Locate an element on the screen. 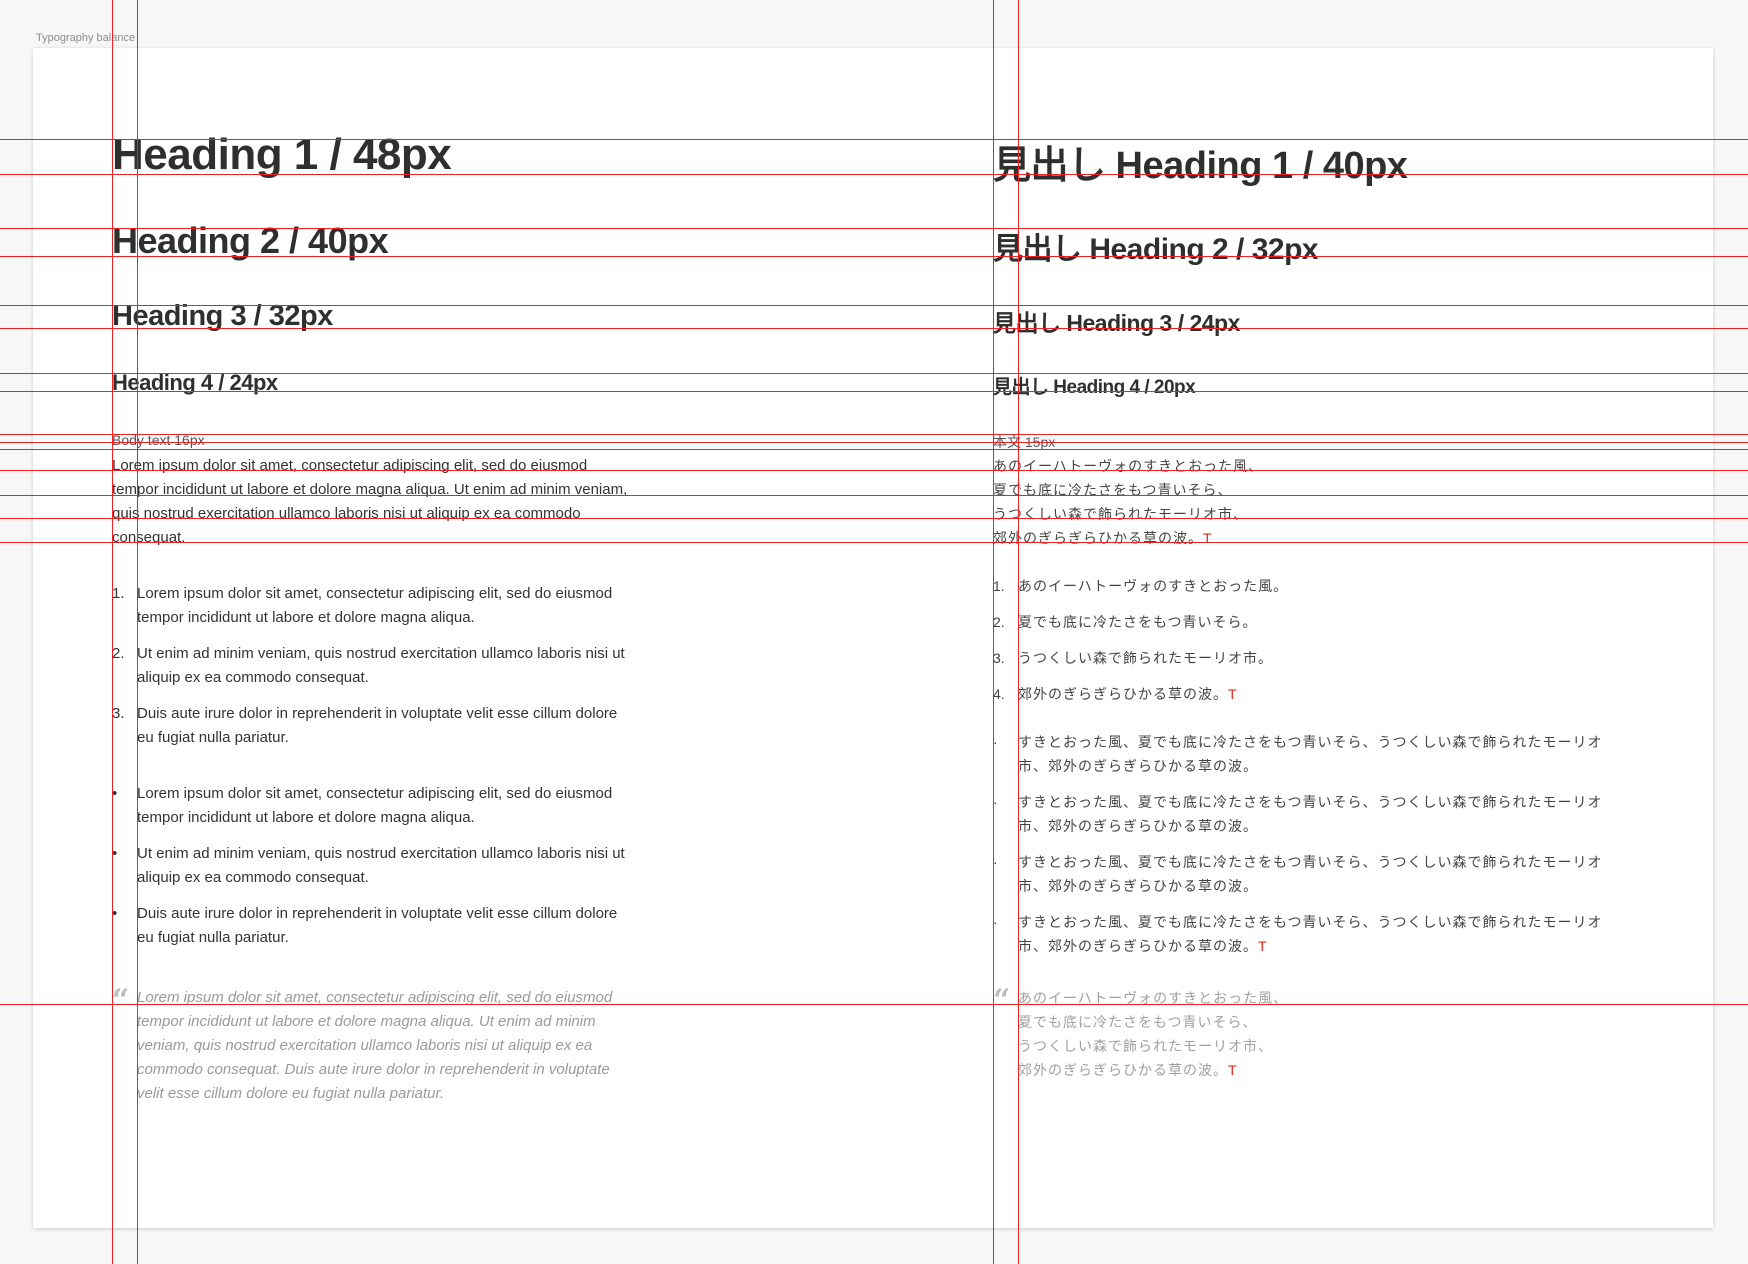  body-line: あのイーハトーヴォのすきとおった風、 is located at coordinates (1128, 466).